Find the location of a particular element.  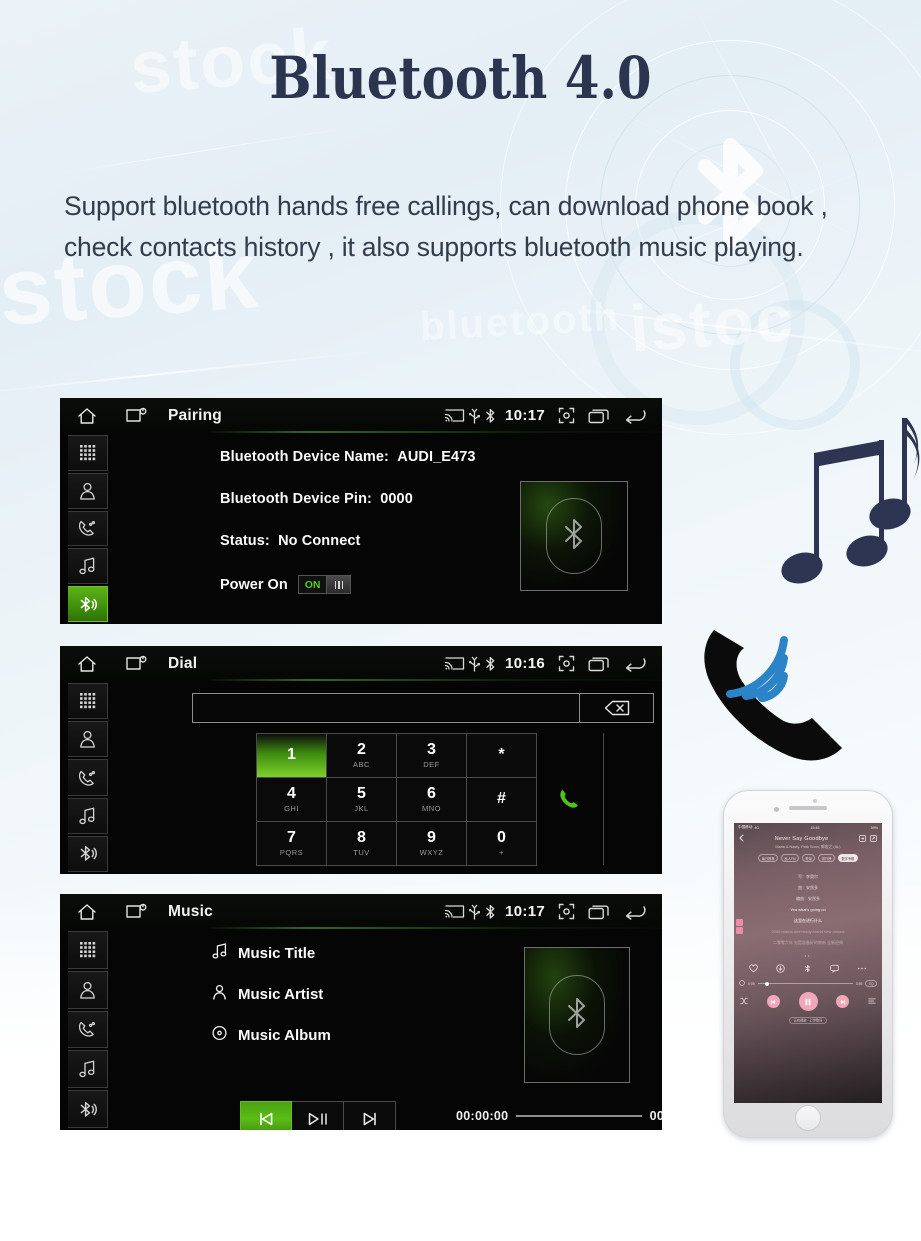

backspace-icon is located at coordinates (617, 708).